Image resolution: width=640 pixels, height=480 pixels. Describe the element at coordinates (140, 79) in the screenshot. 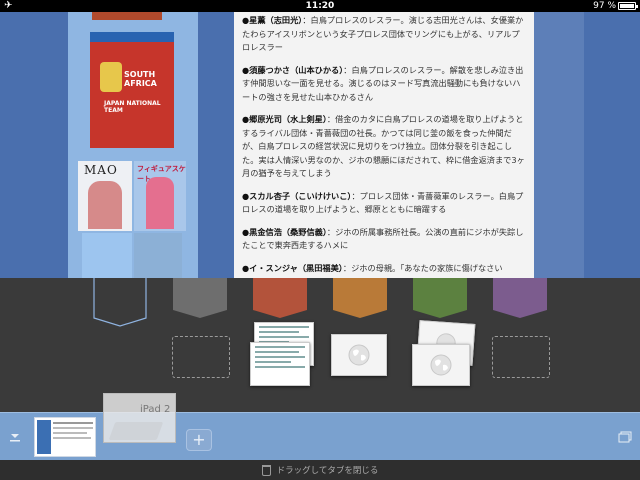

I see `book-cover-text: SOUTH AFRICA` at that location.